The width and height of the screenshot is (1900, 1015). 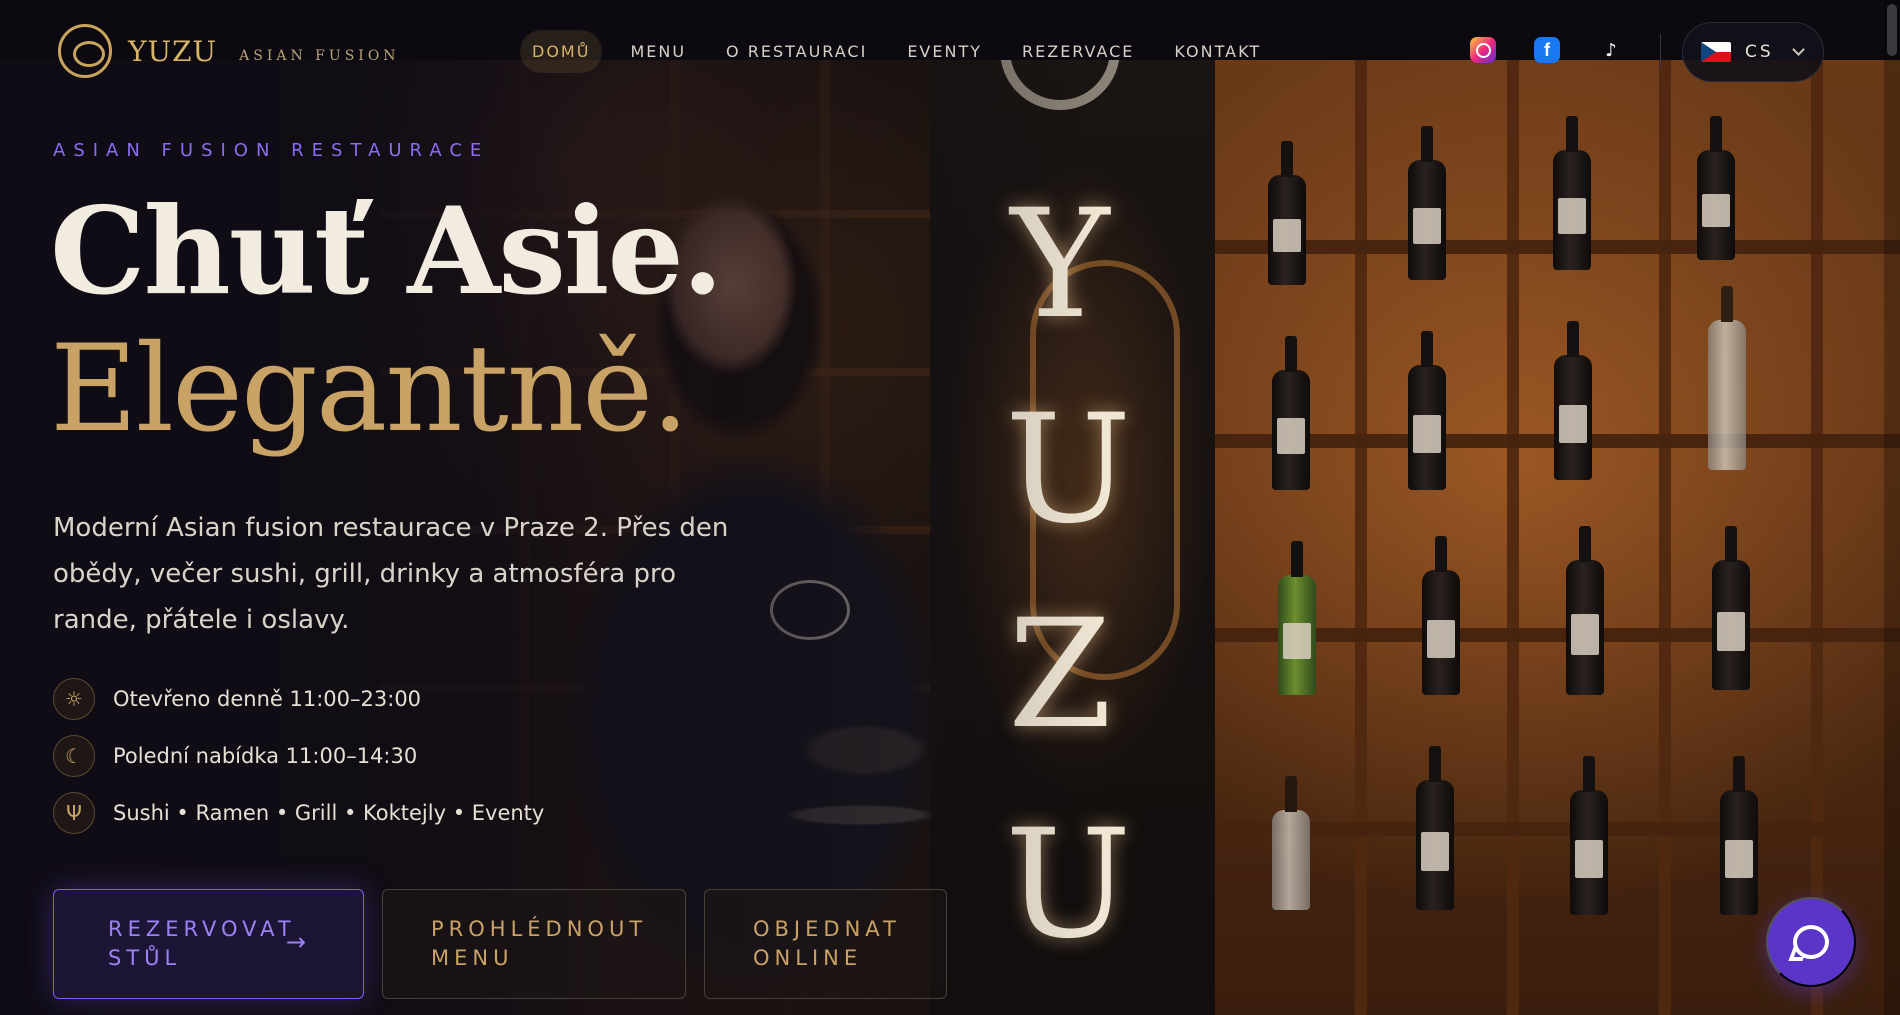 I want to click on social-links: f ♪, so click(x=1547, y=50).